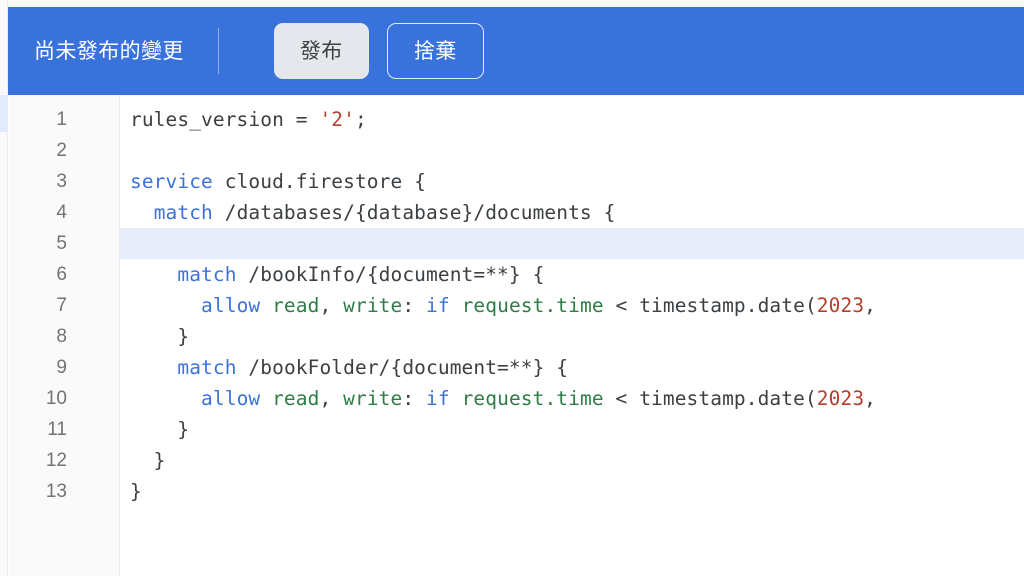 This screenshot has height=576, width=1024. I want to click on line-number: 7, so click(61, 305).